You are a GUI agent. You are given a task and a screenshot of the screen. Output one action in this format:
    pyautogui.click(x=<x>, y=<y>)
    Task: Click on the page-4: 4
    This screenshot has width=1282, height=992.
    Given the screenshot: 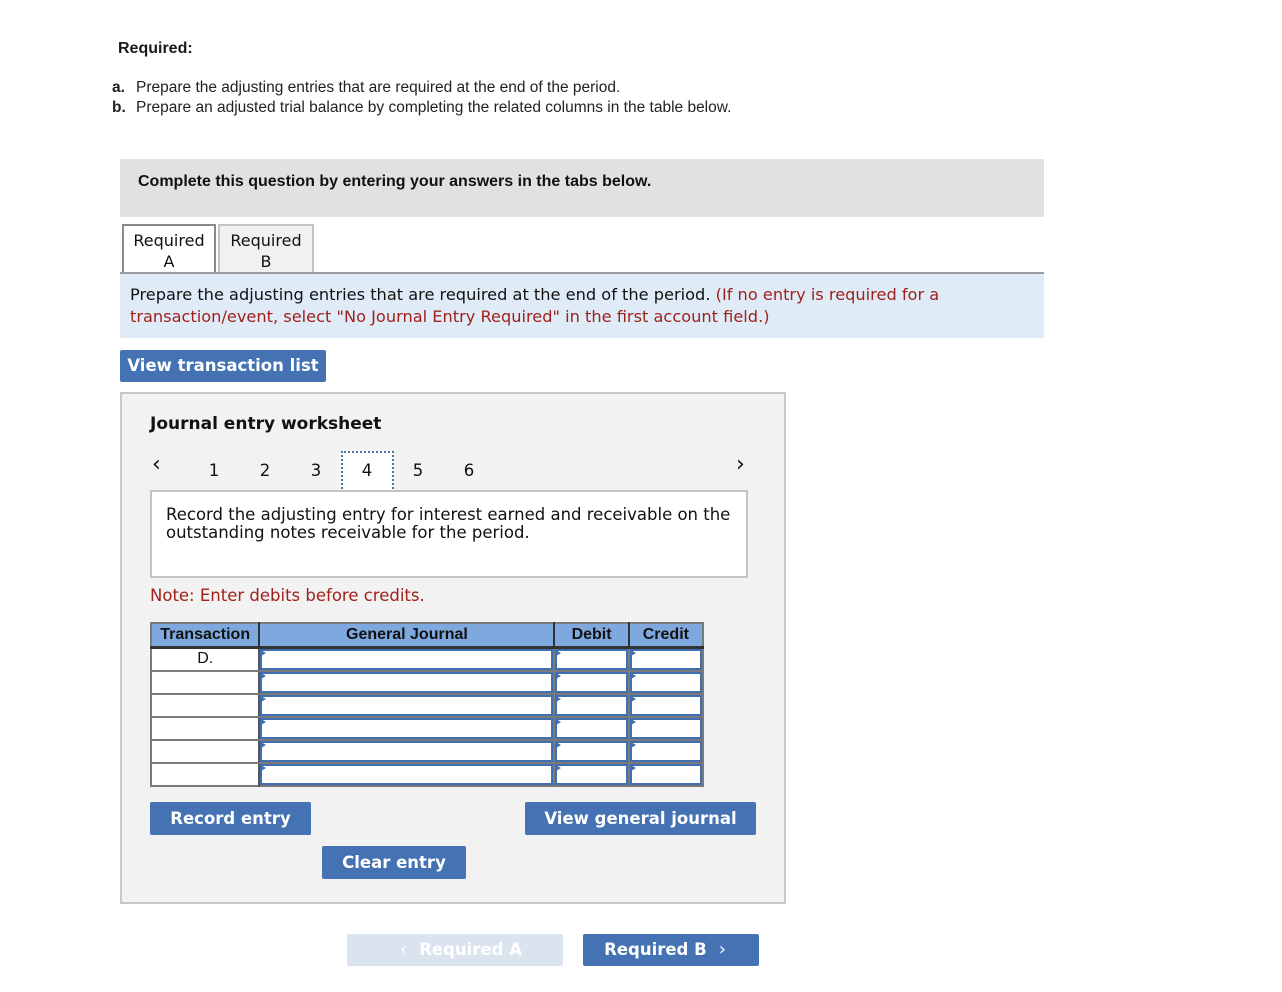 What is the action you would take?
    pyautogui.click(x=367, y=470)
    